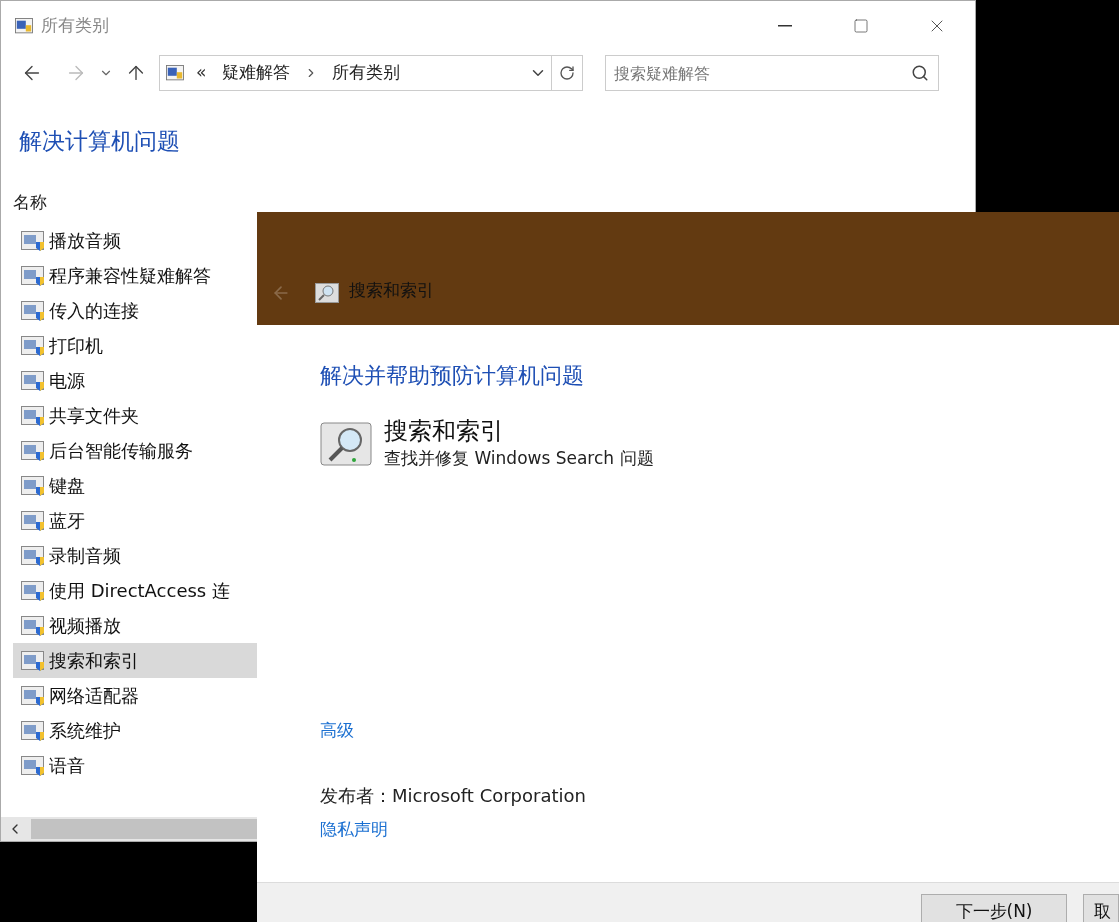 This screenshot has height=922, width=1119. Describe the element at coordinates (444, 431) in the screenshot. I see `troubleshooter-name: 搜索和索引` at that location.